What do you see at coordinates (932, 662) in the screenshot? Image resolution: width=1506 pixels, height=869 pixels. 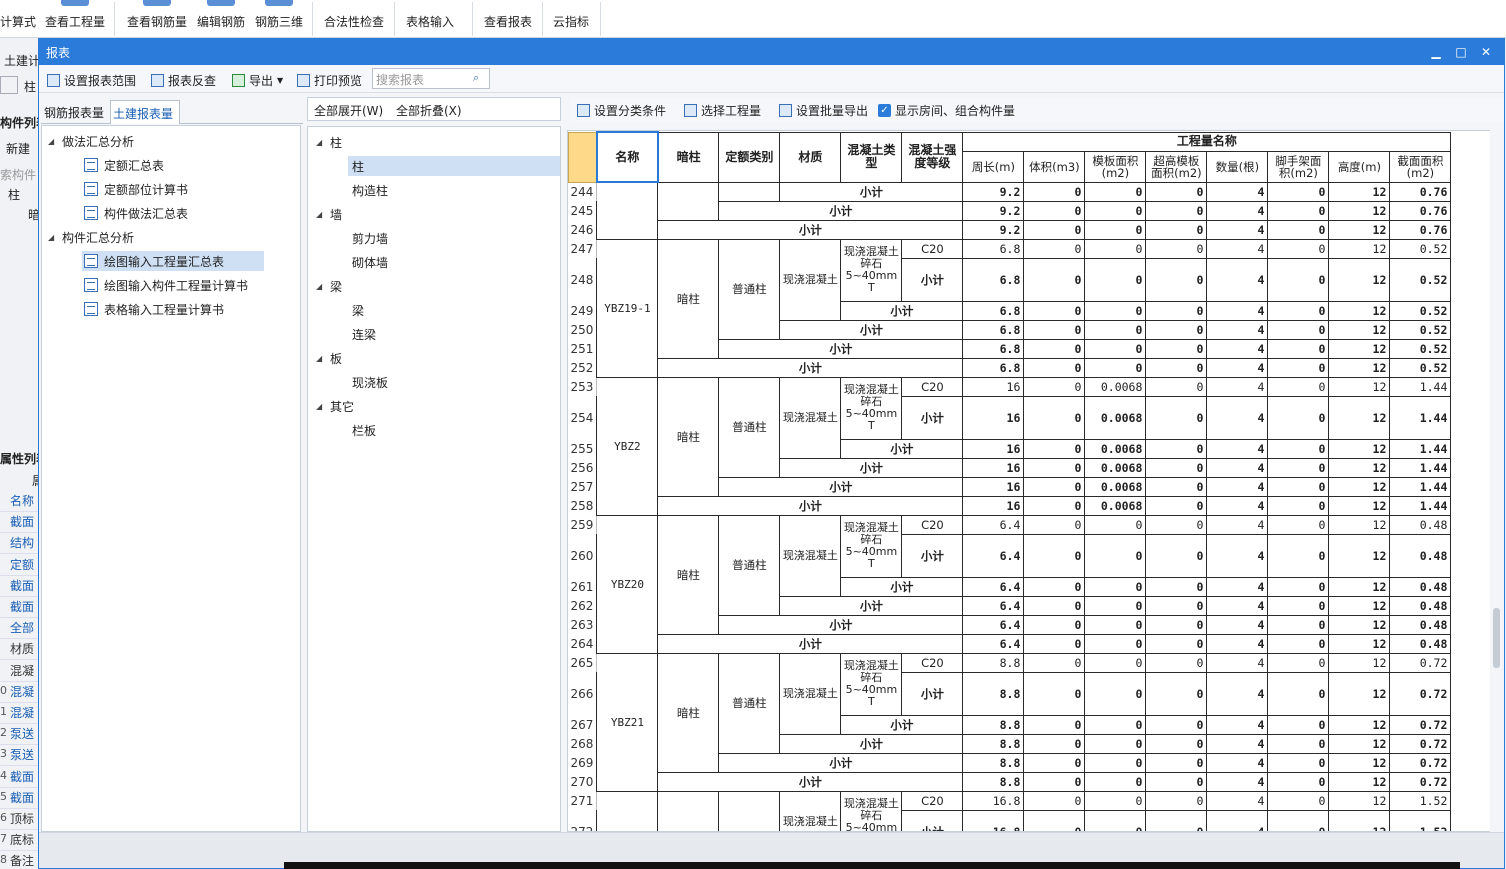 I see `grade-cell: C20` at bounding box center [932, 662].